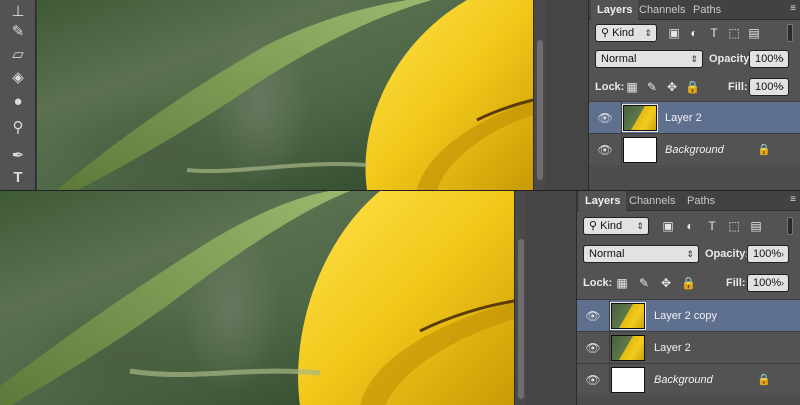 The width and height of the screenshot is (800, 405). Describe the element at coordinates (764, 150) in the screenshot. I see `lock-icon: 🔒` at that location.